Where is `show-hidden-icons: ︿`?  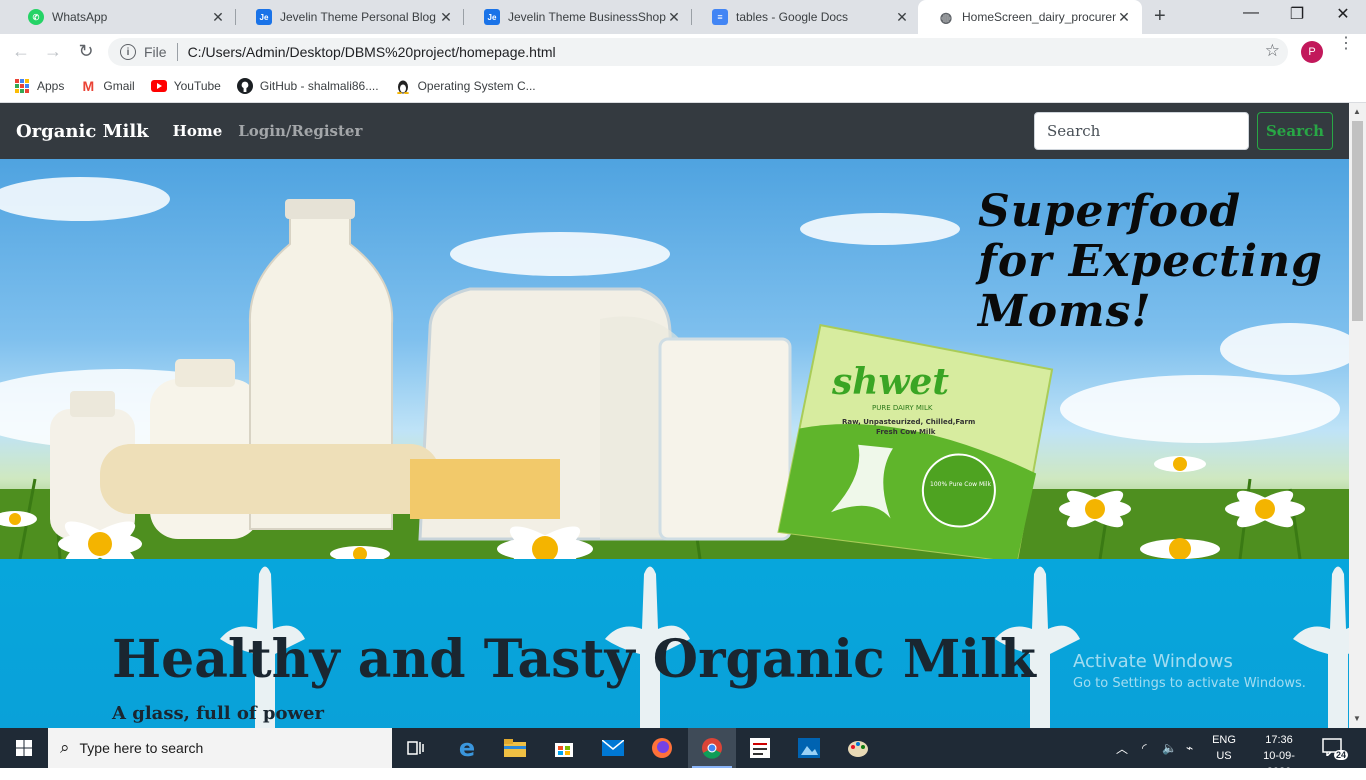 show-hidden-icons: ︿ is located at coordinates (1122, 748).